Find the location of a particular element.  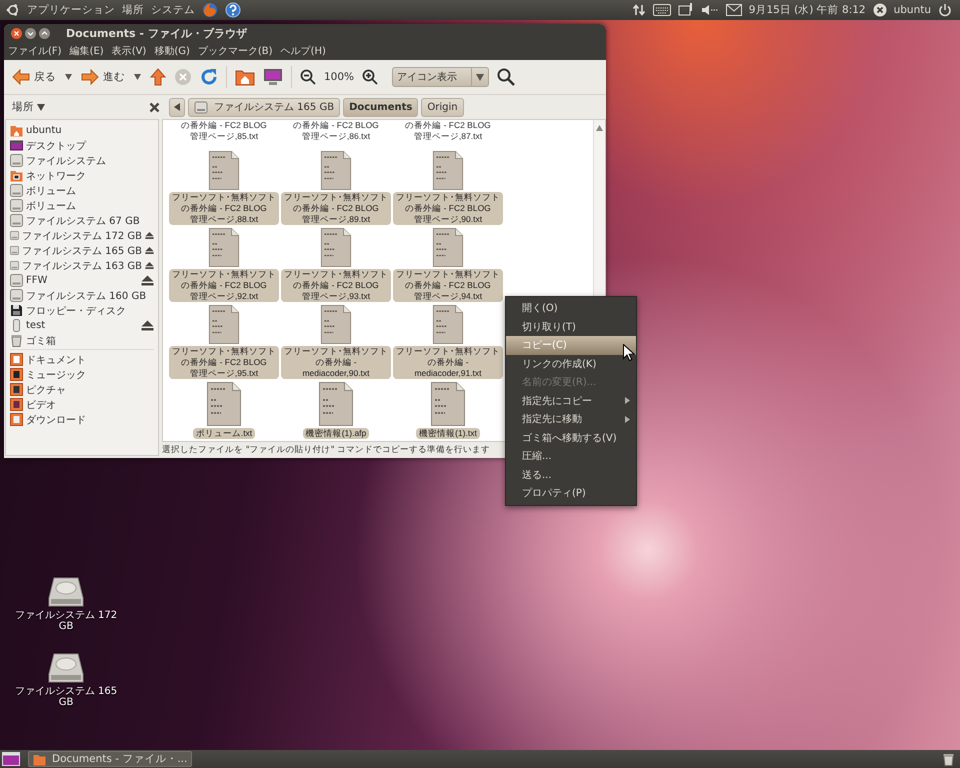

trash-icon is located at coordinates (948, 759).